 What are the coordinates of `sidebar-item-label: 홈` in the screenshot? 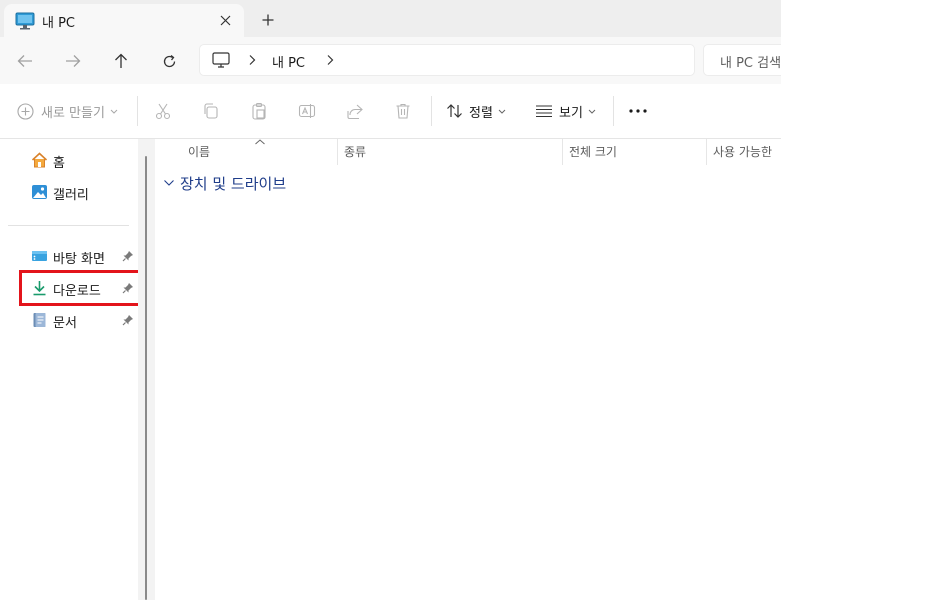 It's located at (59, 163).